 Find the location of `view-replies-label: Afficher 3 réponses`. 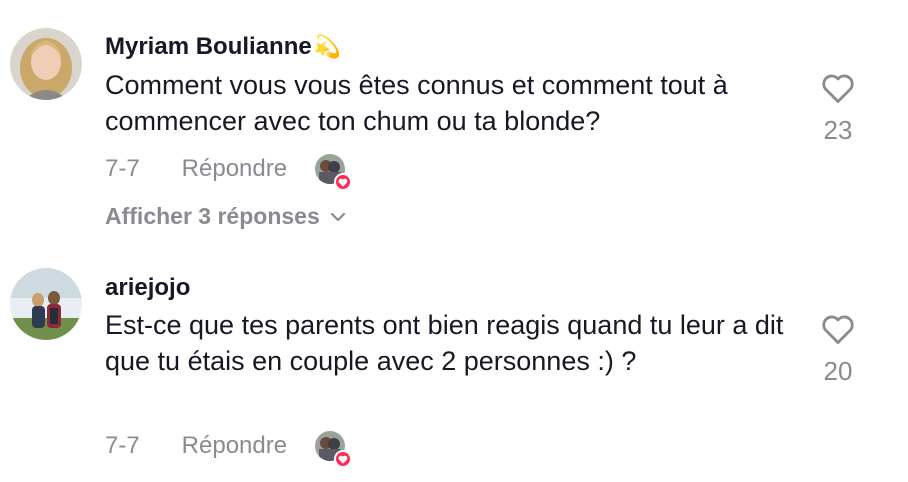

view-replies-label: Afficher 3 réponses is located at coordinates (212, 216).